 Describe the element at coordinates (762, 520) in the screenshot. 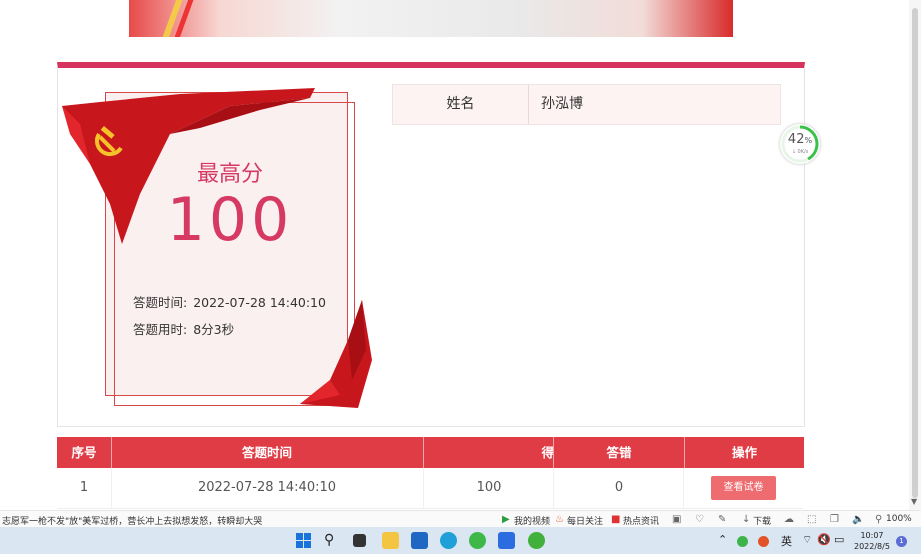

I see `download-link: 下载` at that location.